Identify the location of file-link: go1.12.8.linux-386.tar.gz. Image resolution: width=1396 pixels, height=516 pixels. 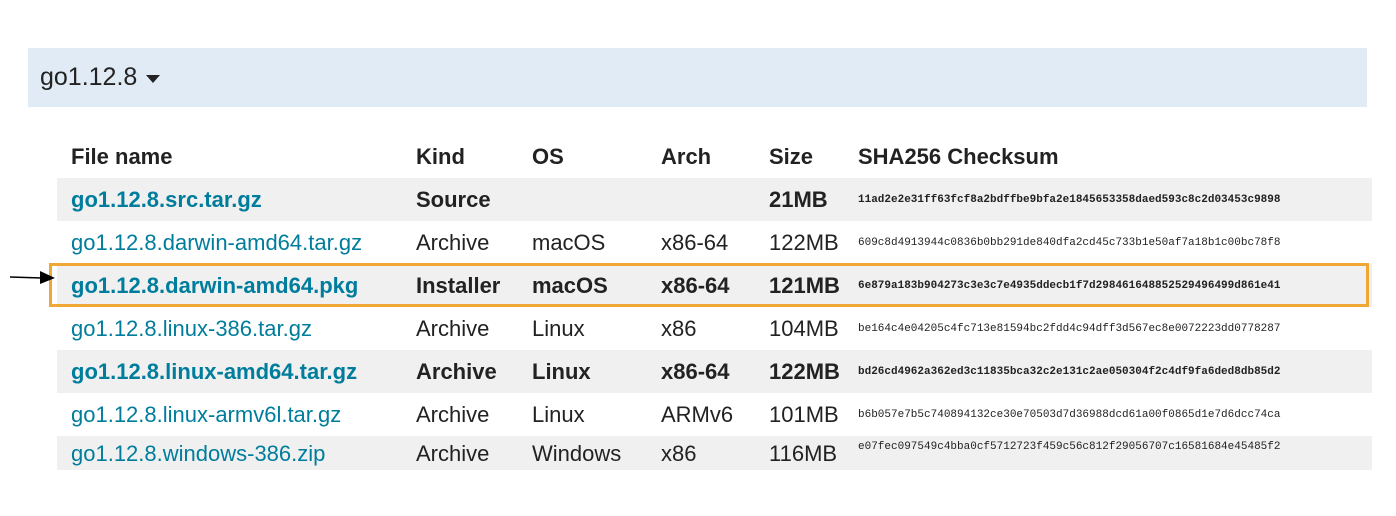
(191, 328).